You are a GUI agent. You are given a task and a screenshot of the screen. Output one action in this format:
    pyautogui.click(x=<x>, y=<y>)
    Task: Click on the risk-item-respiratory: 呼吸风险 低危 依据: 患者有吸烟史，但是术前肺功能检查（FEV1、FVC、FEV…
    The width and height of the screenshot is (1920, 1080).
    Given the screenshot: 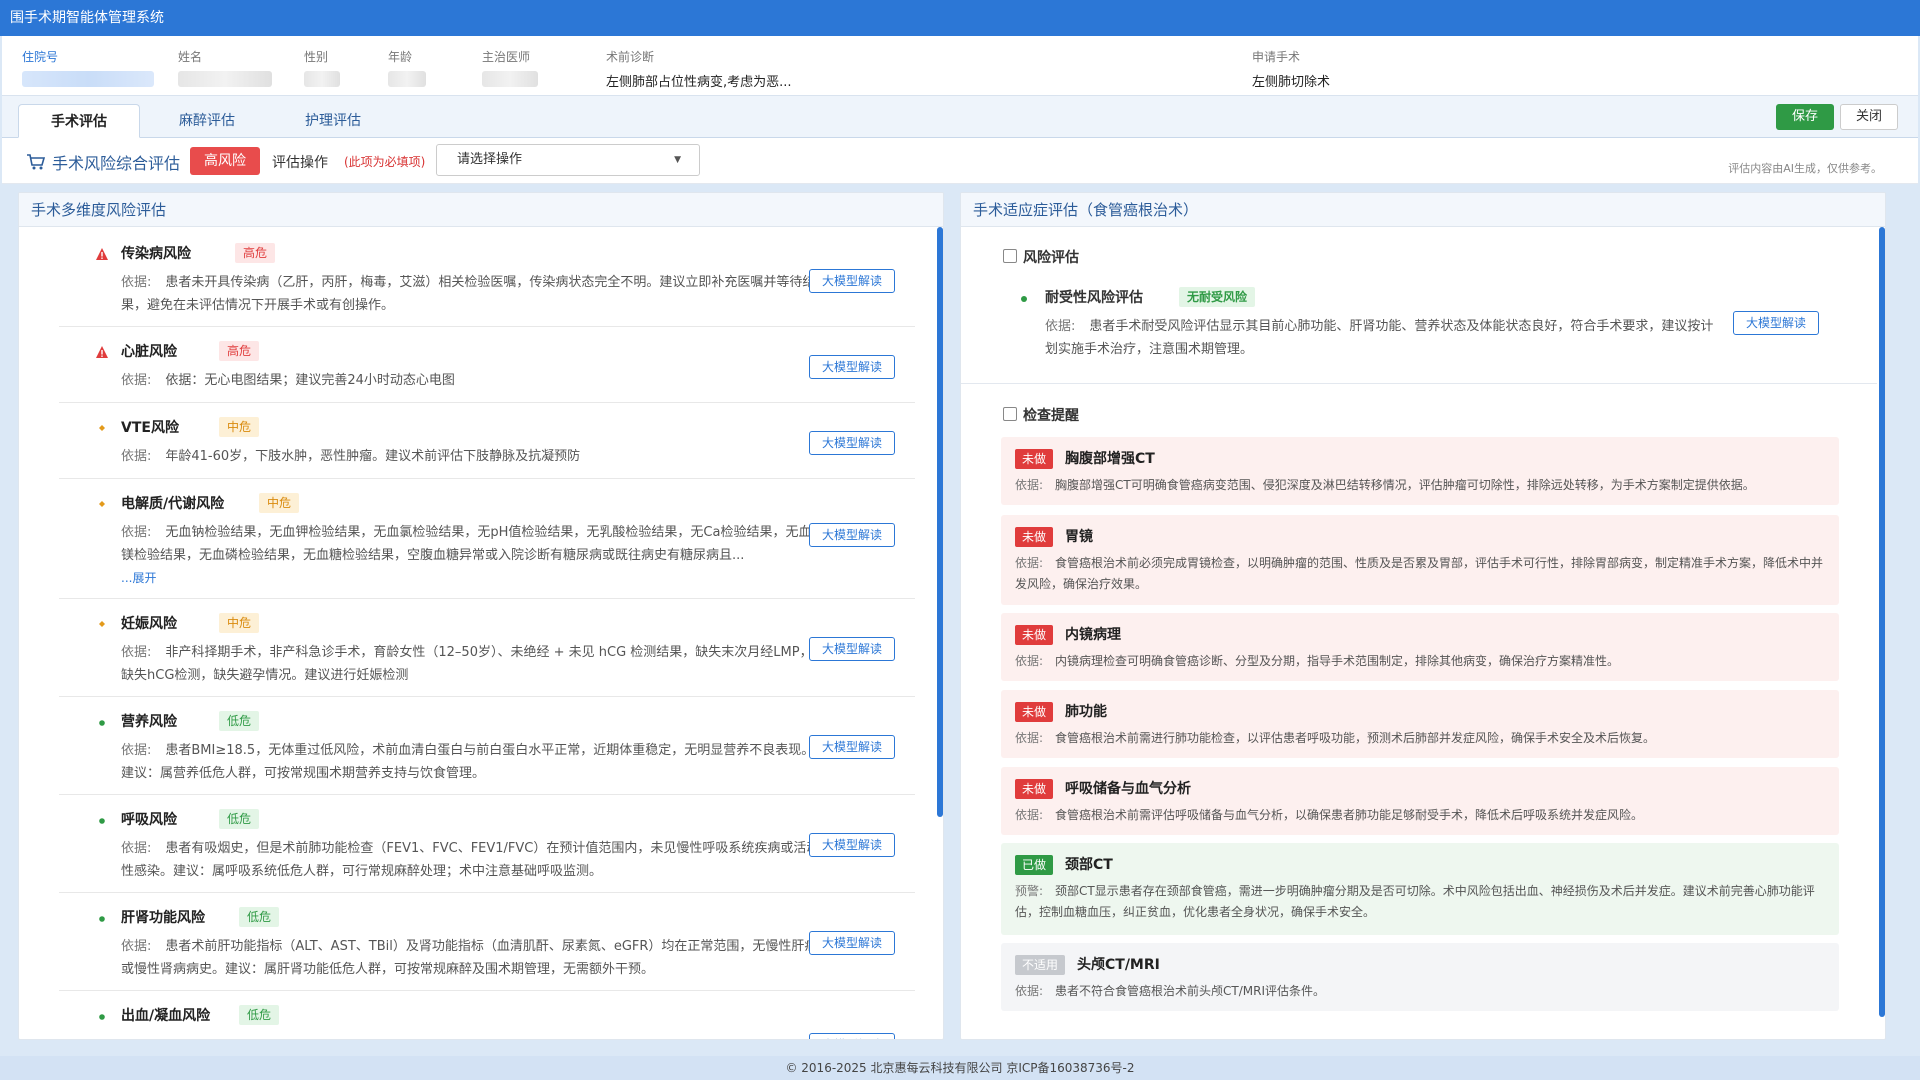 What is the action you would take?
    pyautogui.click(x=487, y=851)
    